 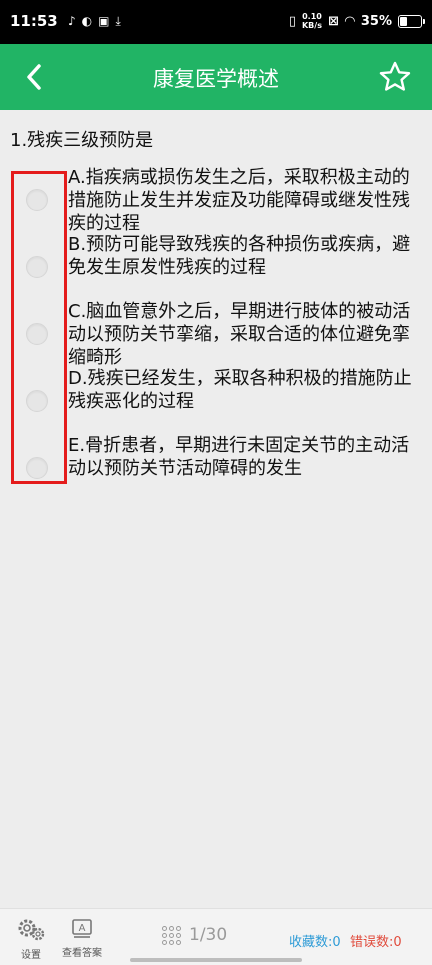 I want to click on bottom-toolbar: 设置 A 查看答案 1/30 收藏数:0 错误数:0, so click(x=216, y=936).